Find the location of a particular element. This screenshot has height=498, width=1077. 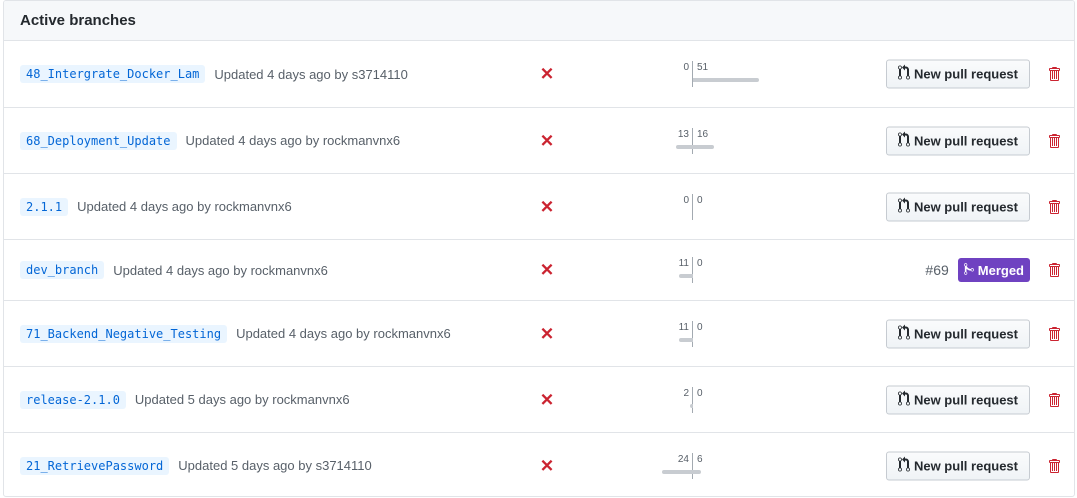

behind-count: 13 is located at coordinates (683, 134).